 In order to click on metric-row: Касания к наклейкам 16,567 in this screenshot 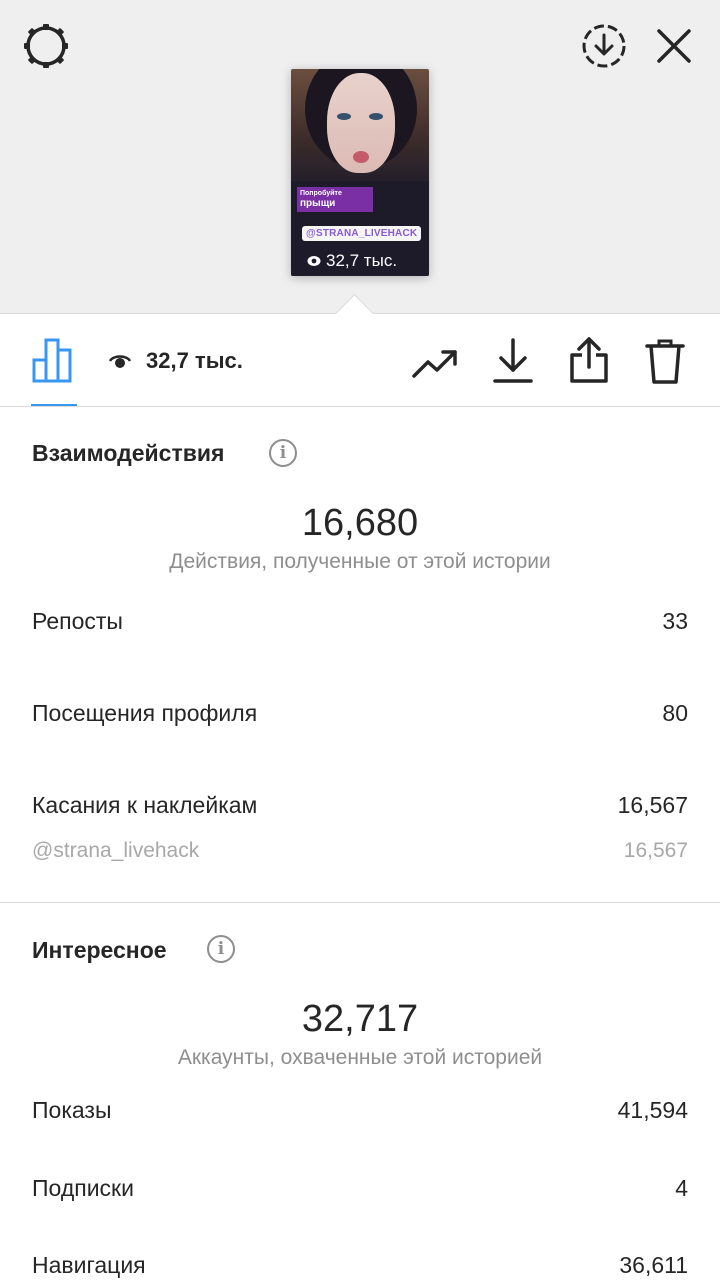, I will do `click(360, 805)`.